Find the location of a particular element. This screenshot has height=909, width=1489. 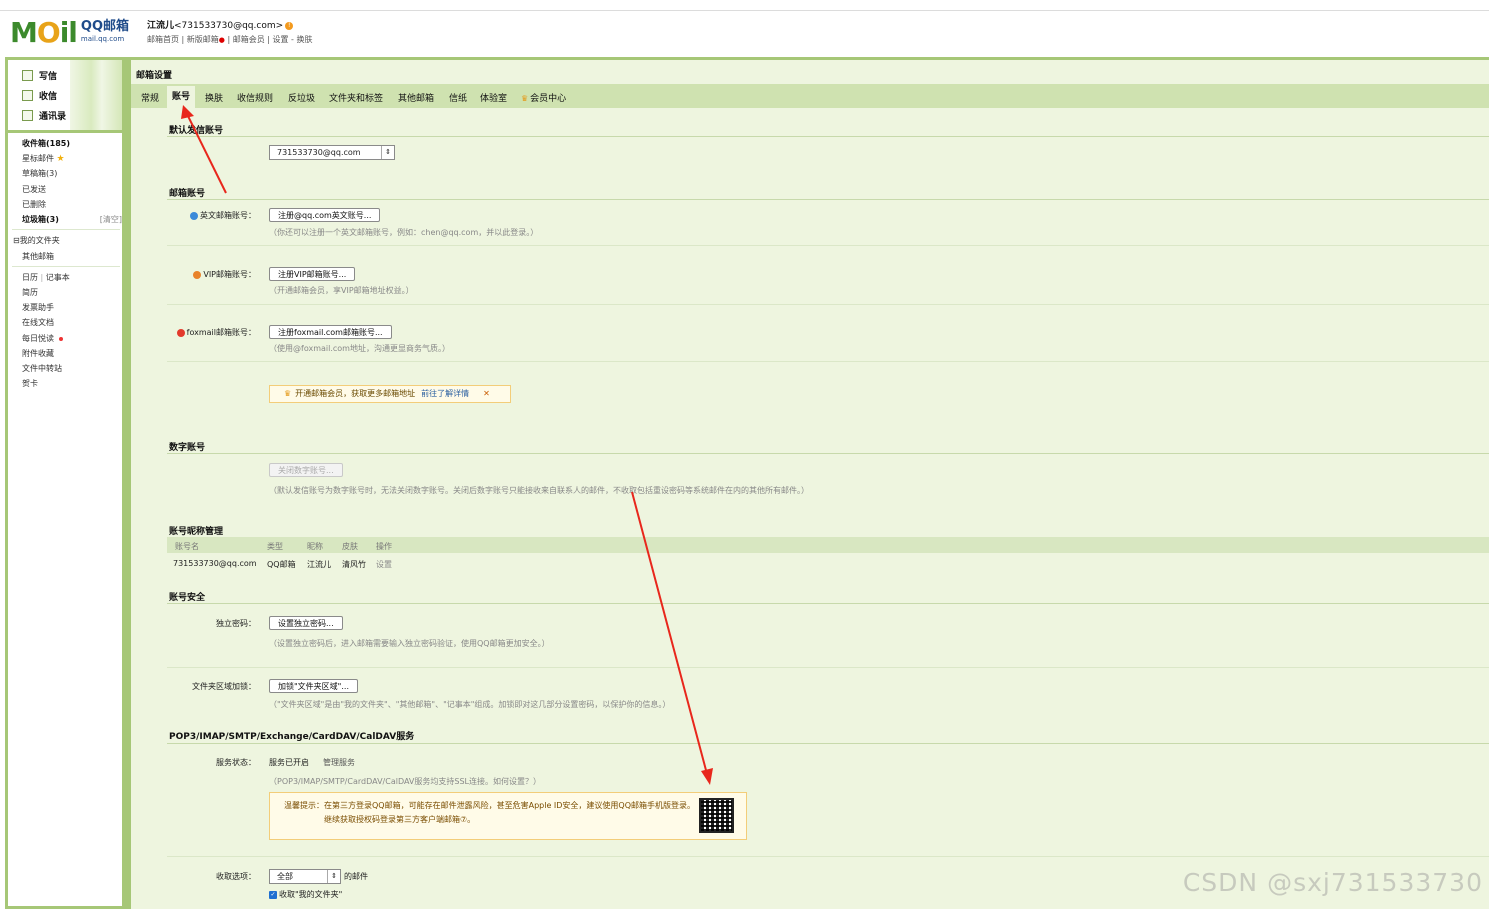

nickname-table-header: 账号名 类型 昵称 皮肤 操作 is located at coordinates (828, 545).